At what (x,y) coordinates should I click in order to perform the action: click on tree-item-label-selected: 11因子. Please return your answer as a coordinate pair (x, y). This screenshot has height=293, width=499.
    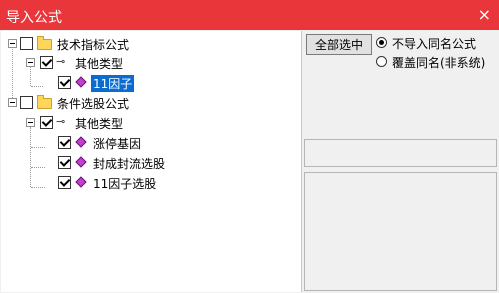
    Looking at the image, I should click on (113, 83).